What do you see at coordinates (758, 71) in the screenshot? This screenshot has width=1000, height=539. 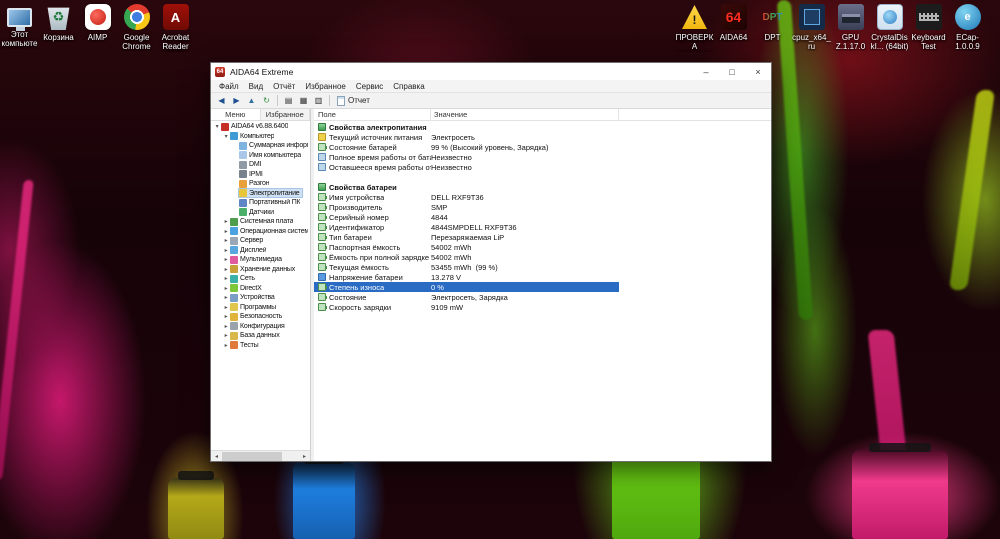 I see `close-button: ×` at bounding box center [758, 71].